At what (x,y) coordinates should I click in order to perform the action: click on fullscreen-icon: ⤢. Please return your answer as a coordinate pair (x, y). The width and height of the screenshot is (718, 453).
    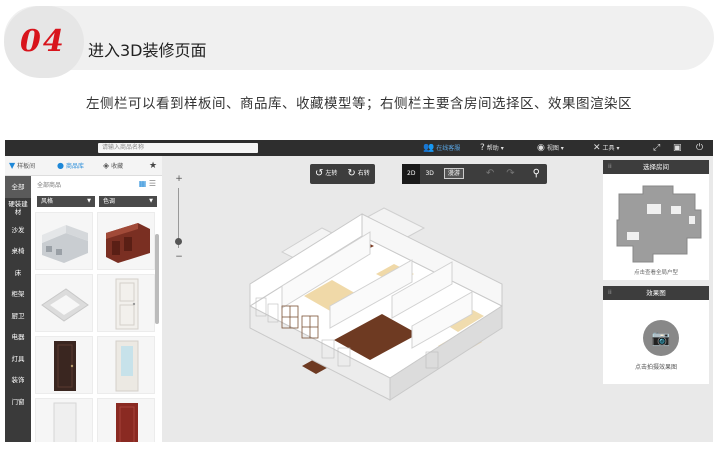
    Looking at the image, I should click on (657, 148).